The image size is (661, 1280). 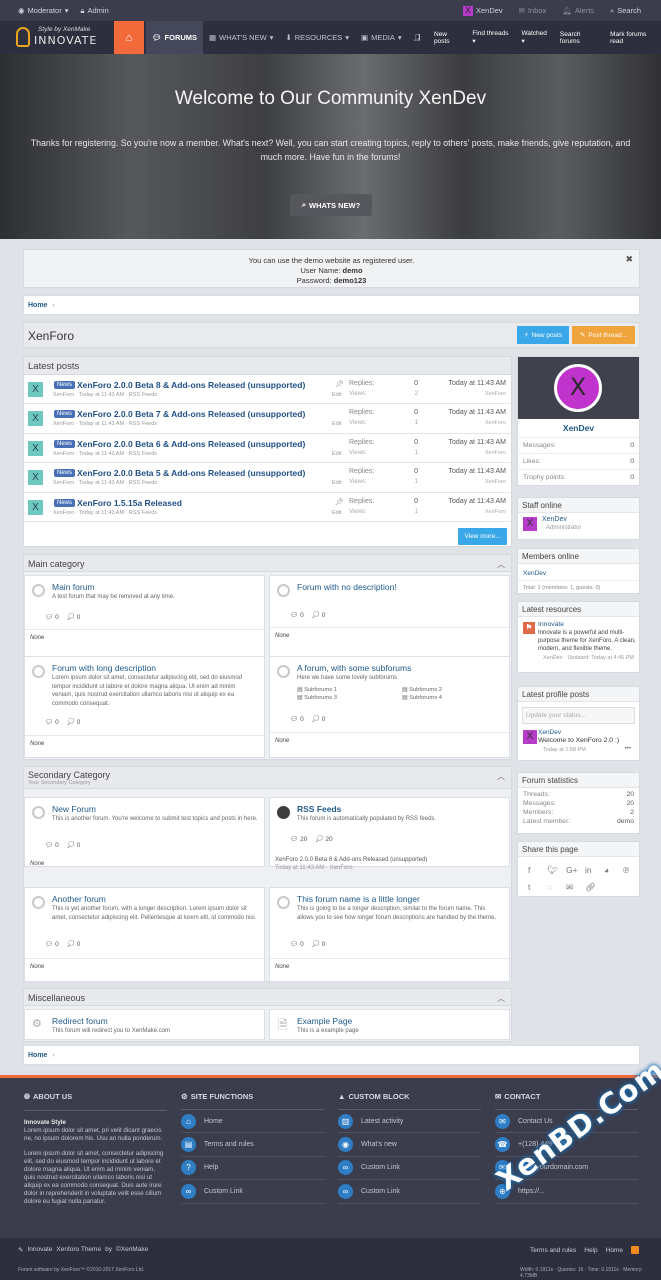 What do you see at coordinates (349, 698) in the screenshot?
I see `subforum-link: ▤ Subforums 3` at bounding box center [349, 698].